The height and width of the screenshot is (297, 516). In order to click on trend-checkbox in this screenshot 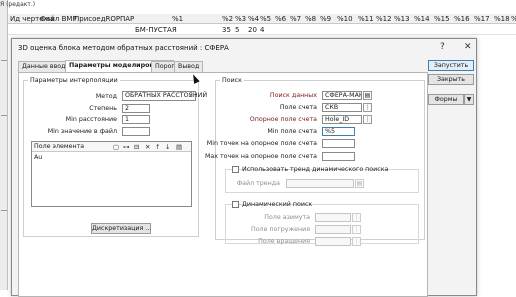, I will do `click(235, 169)`.